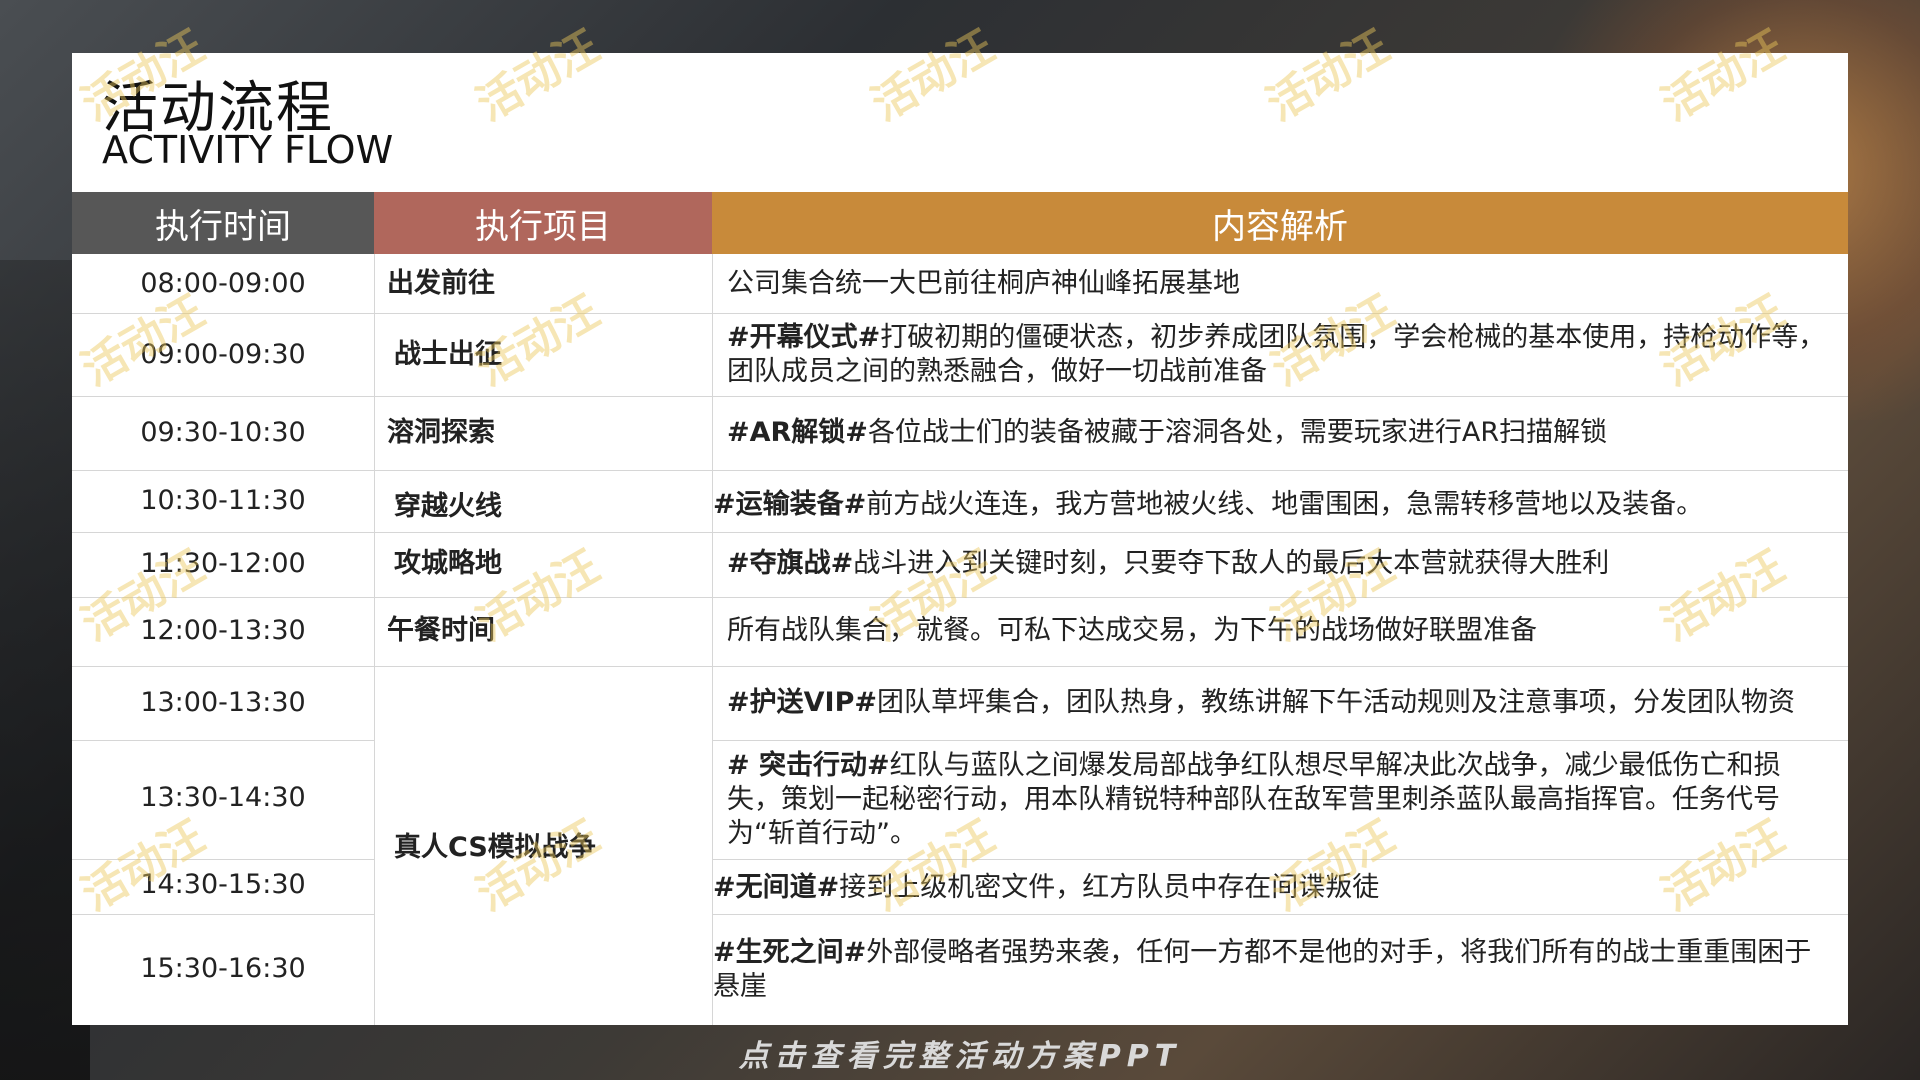 The image size is (1920, 1080). I want to click on page-subtitle: ACTIVITY FLOW, so click(248, 150).